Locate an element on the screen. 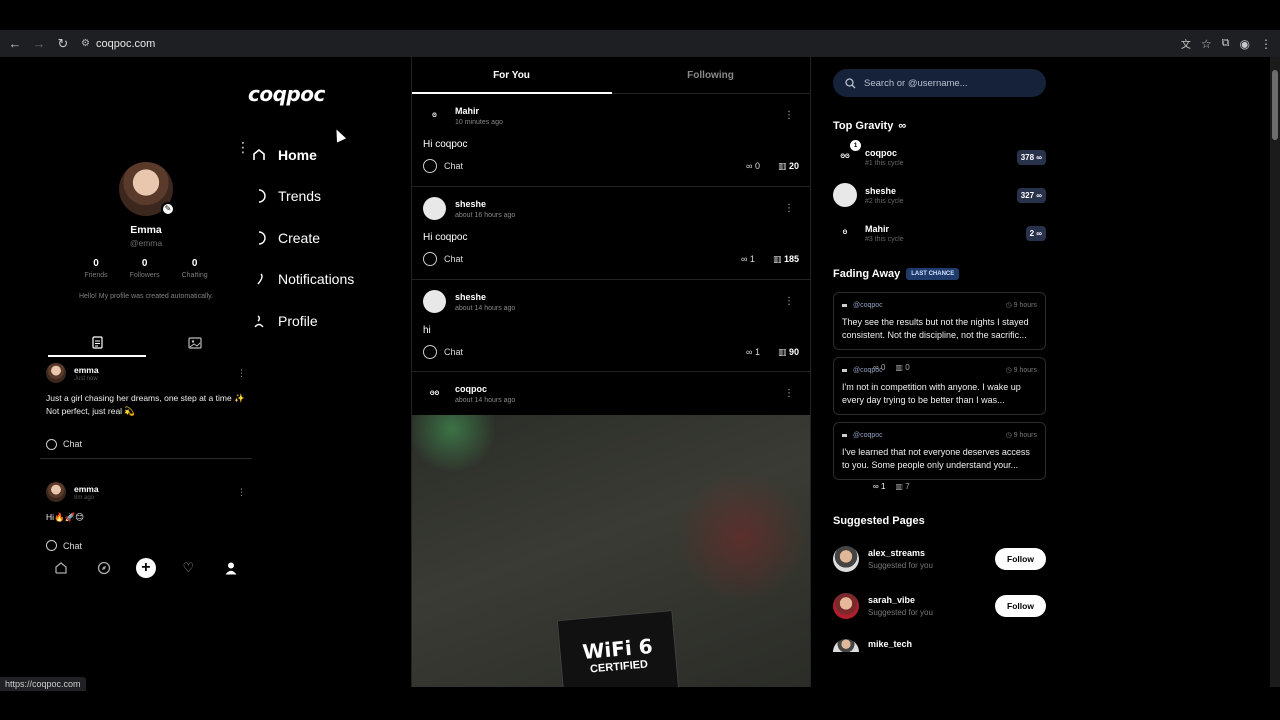  browser-menu-icon: ⋮ is located at coordinates (1266, 44).